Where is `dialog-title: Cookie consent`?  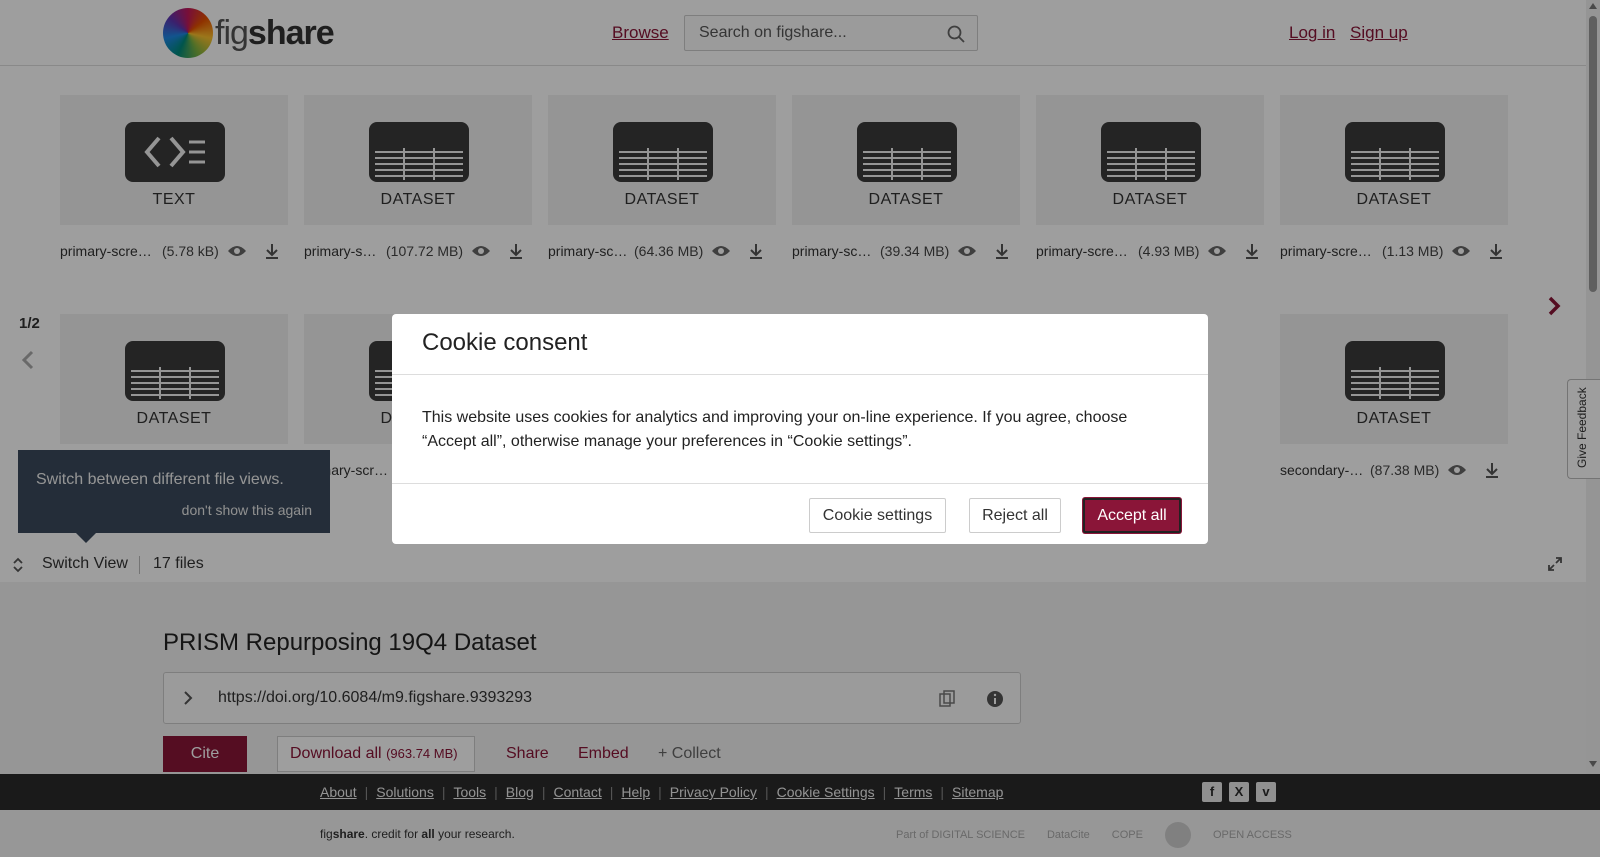
dialog-title: Cookie consent is located at coordinates (505, 342).